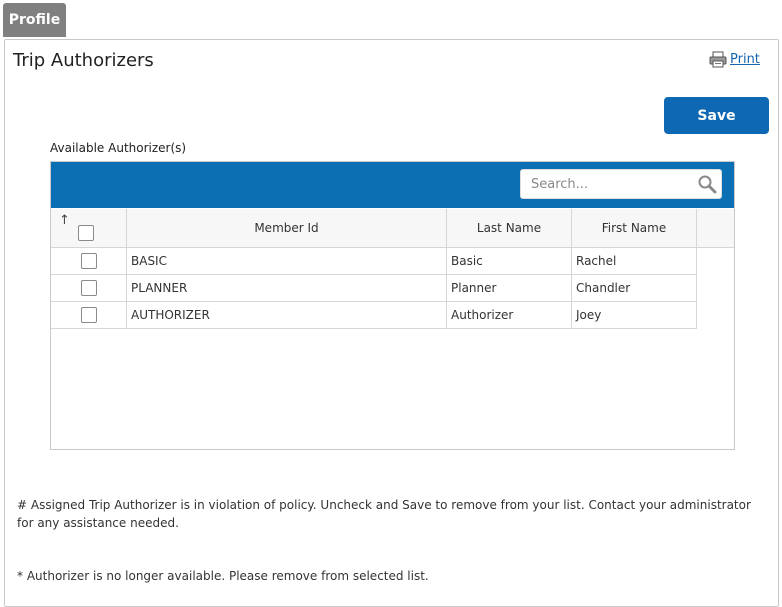 This screenshot has height=607, width=782. Describe the element at coordinates (716, 115) in the screenshot. I see `save-button: Save` at that location.